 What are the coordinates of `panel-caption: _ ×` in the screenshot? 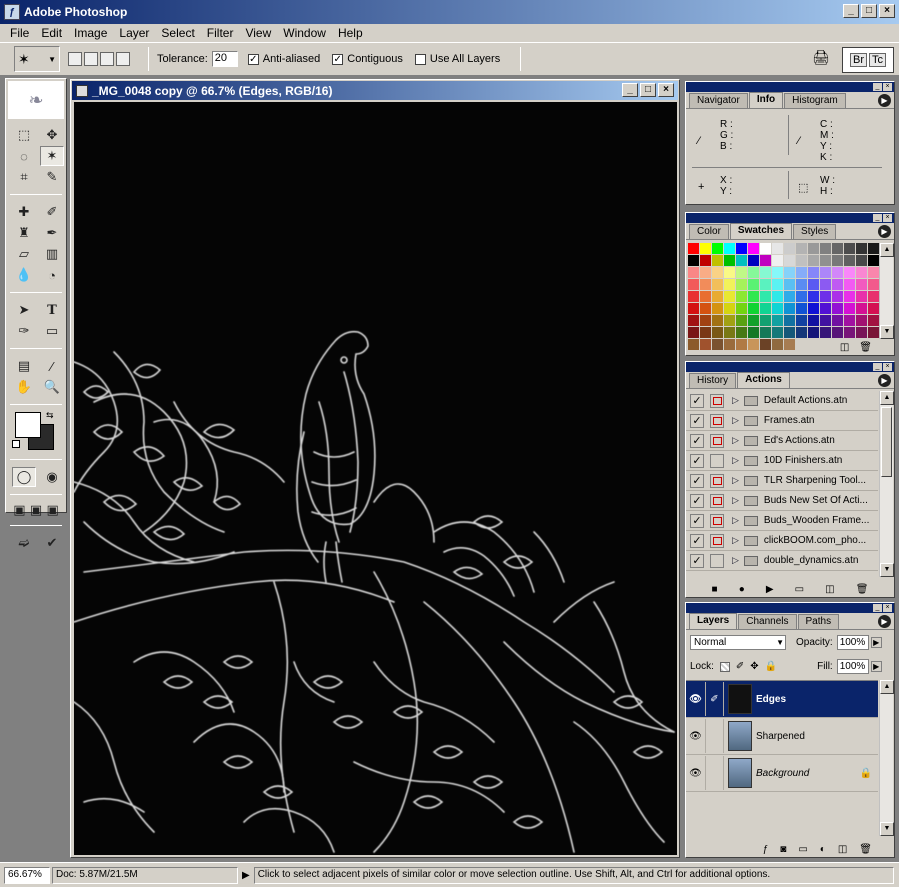 It's located at (790, 608).